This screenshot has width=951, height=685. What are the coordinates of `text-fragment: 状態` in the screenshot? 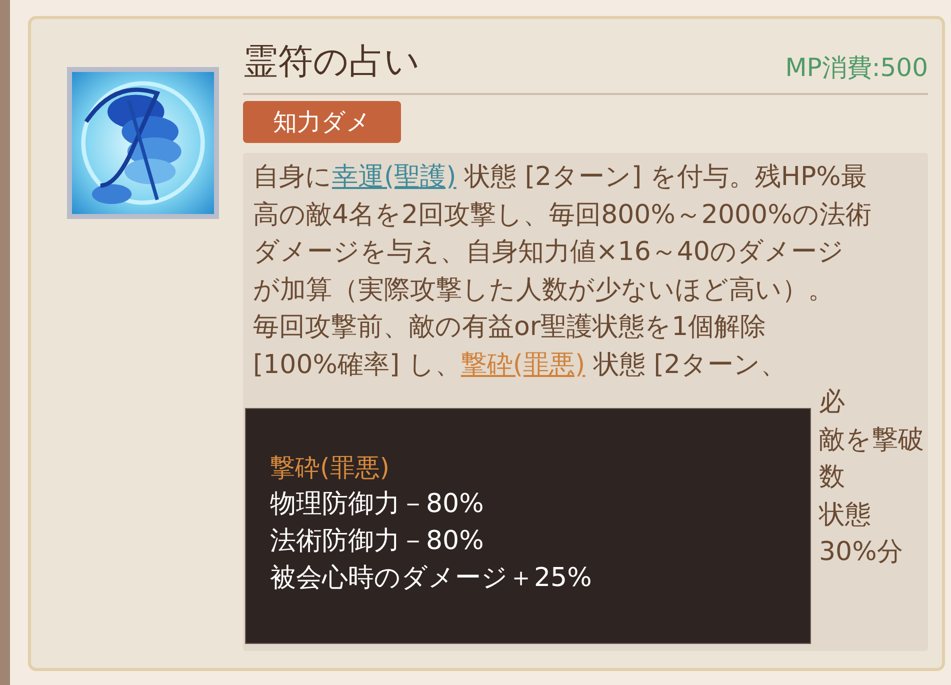 It's located at (845, 515).